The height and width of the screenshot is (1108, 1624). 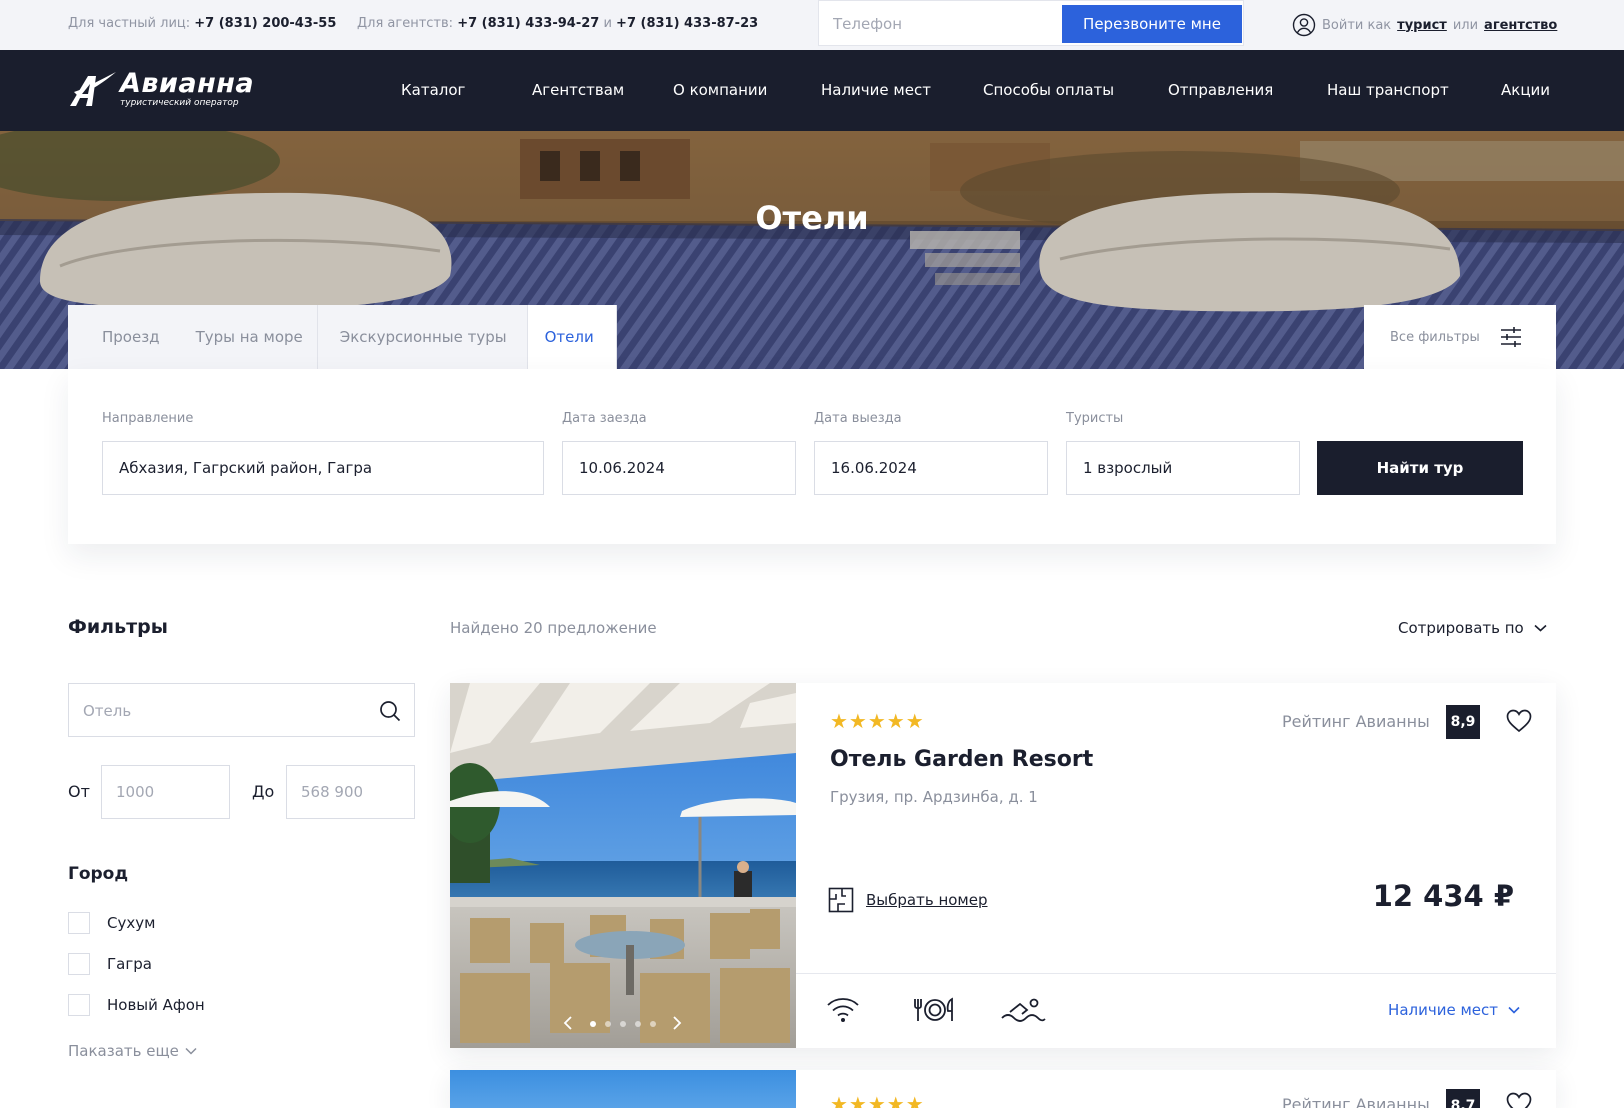 I want to click on private-phone: +7 (831) 200-43-55, so click(x=265, y=23).